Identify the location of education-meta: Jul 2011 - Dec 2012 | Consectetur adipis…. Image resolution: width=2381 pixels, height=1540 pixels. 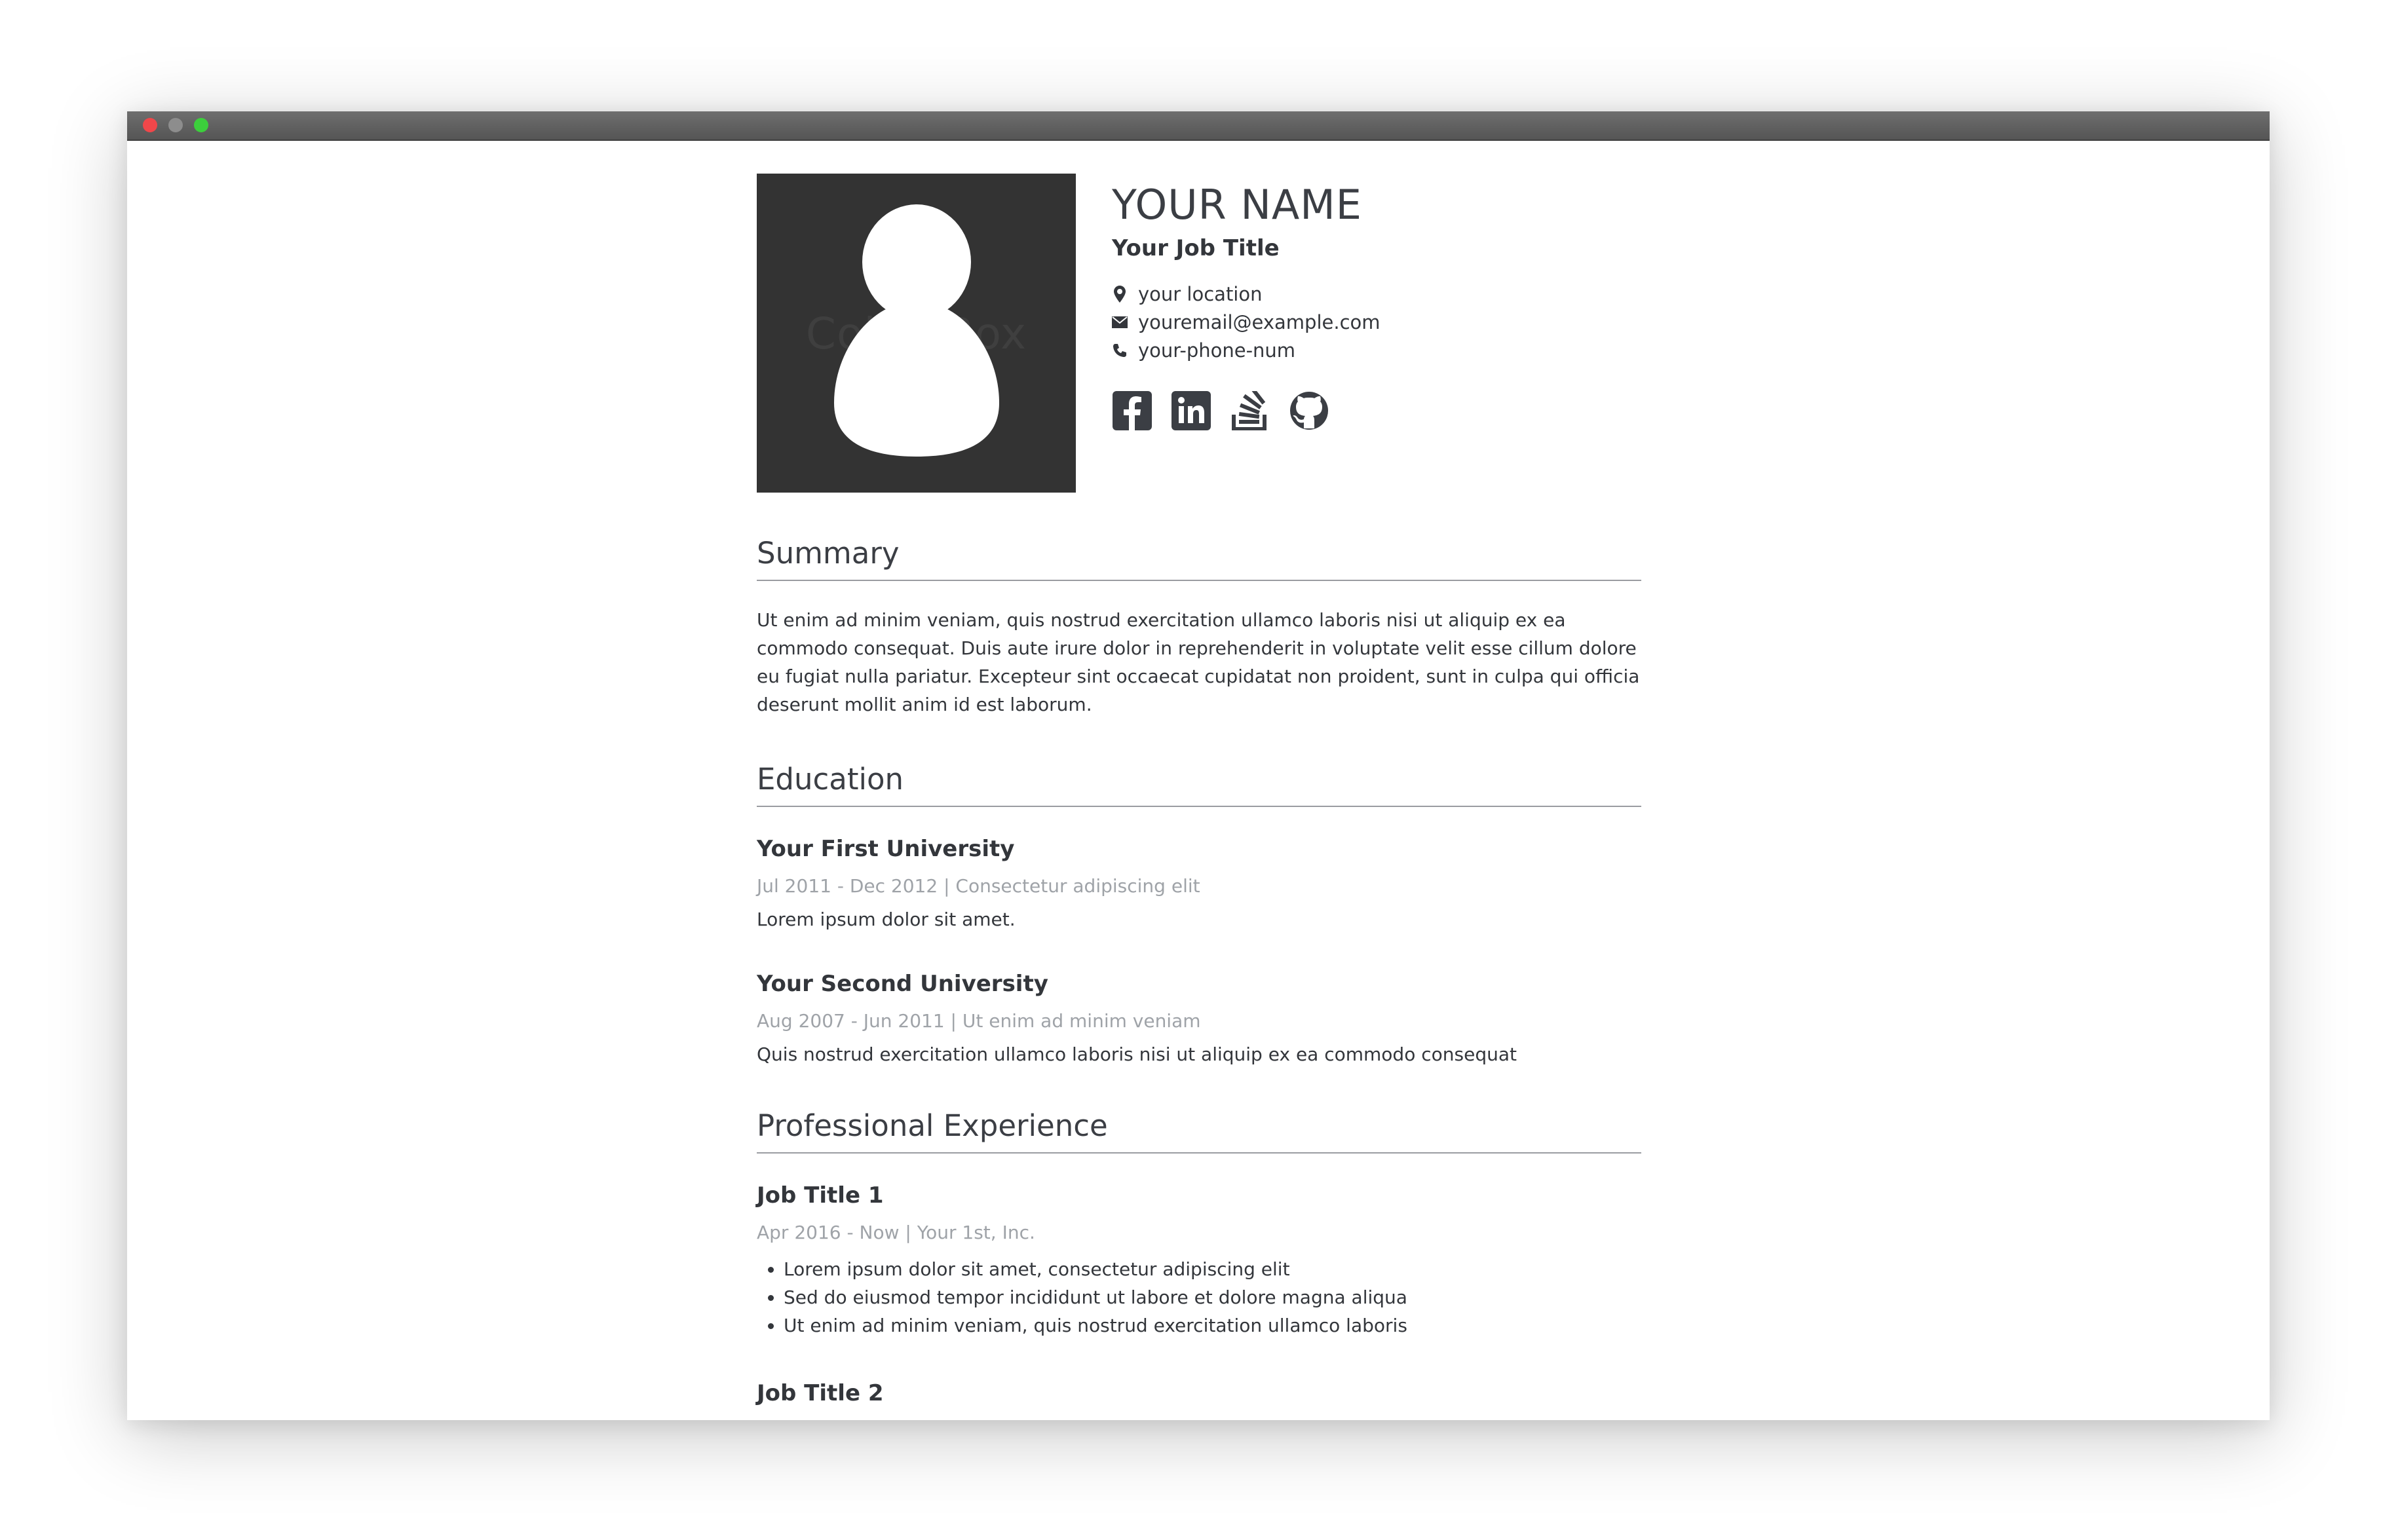
(978, 886).